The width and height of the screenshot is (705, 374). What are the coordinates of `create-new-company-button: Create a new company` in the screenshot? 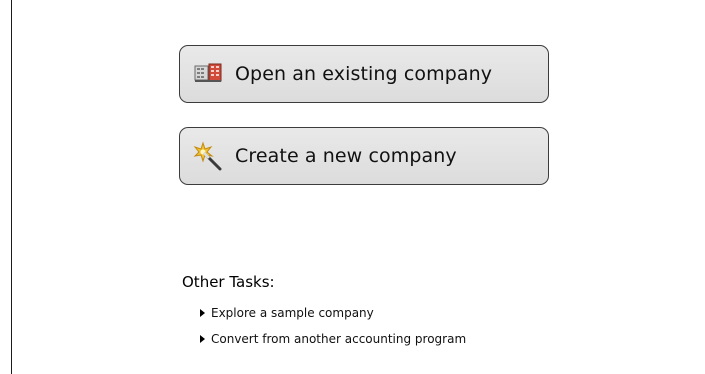 It's located at (364, 156).